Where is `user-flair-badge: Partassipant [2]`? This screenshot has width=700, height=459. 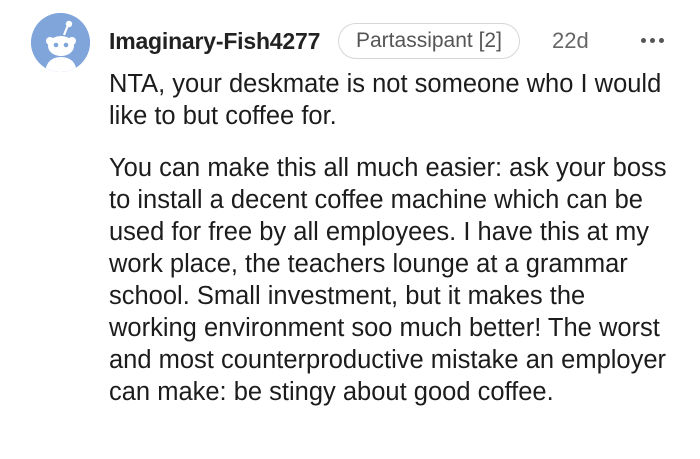 user-flair-badge: Partassipant [2] is located at coordinates (429, 41).